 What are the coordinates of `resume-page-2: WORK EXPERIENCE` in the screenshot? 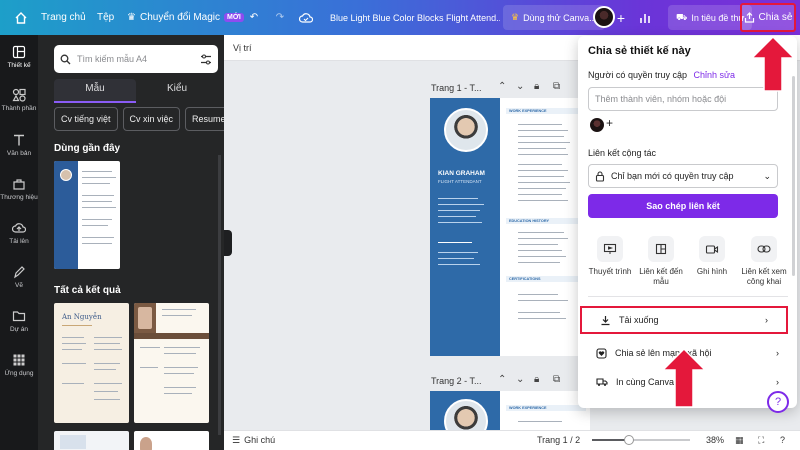 It's located at (510, 410).